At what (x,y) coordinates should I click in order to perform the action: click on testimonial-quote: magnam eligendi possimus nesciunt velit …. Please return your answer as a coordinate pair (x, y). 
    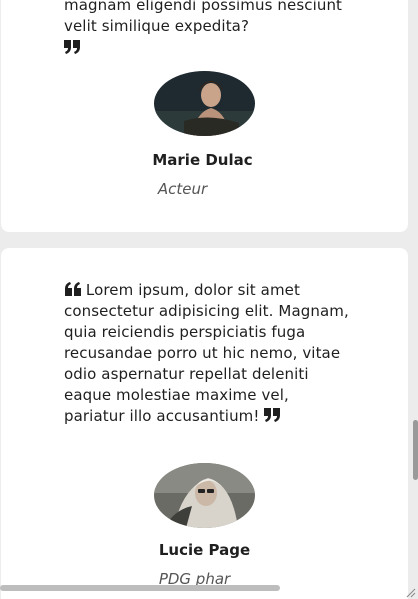
    Looking at the image, I should click on (209, 27).